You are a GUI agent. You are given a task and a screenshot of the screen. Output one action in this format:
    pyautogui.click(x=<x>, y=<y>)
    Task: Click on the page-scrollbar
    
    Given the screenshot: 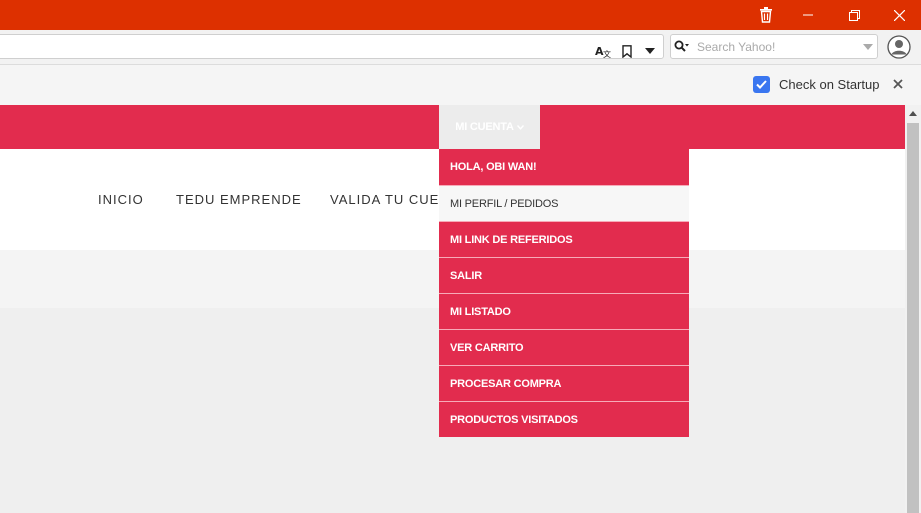 What is the action you would take?
    pyautogui.click(x=913, y=309)
    